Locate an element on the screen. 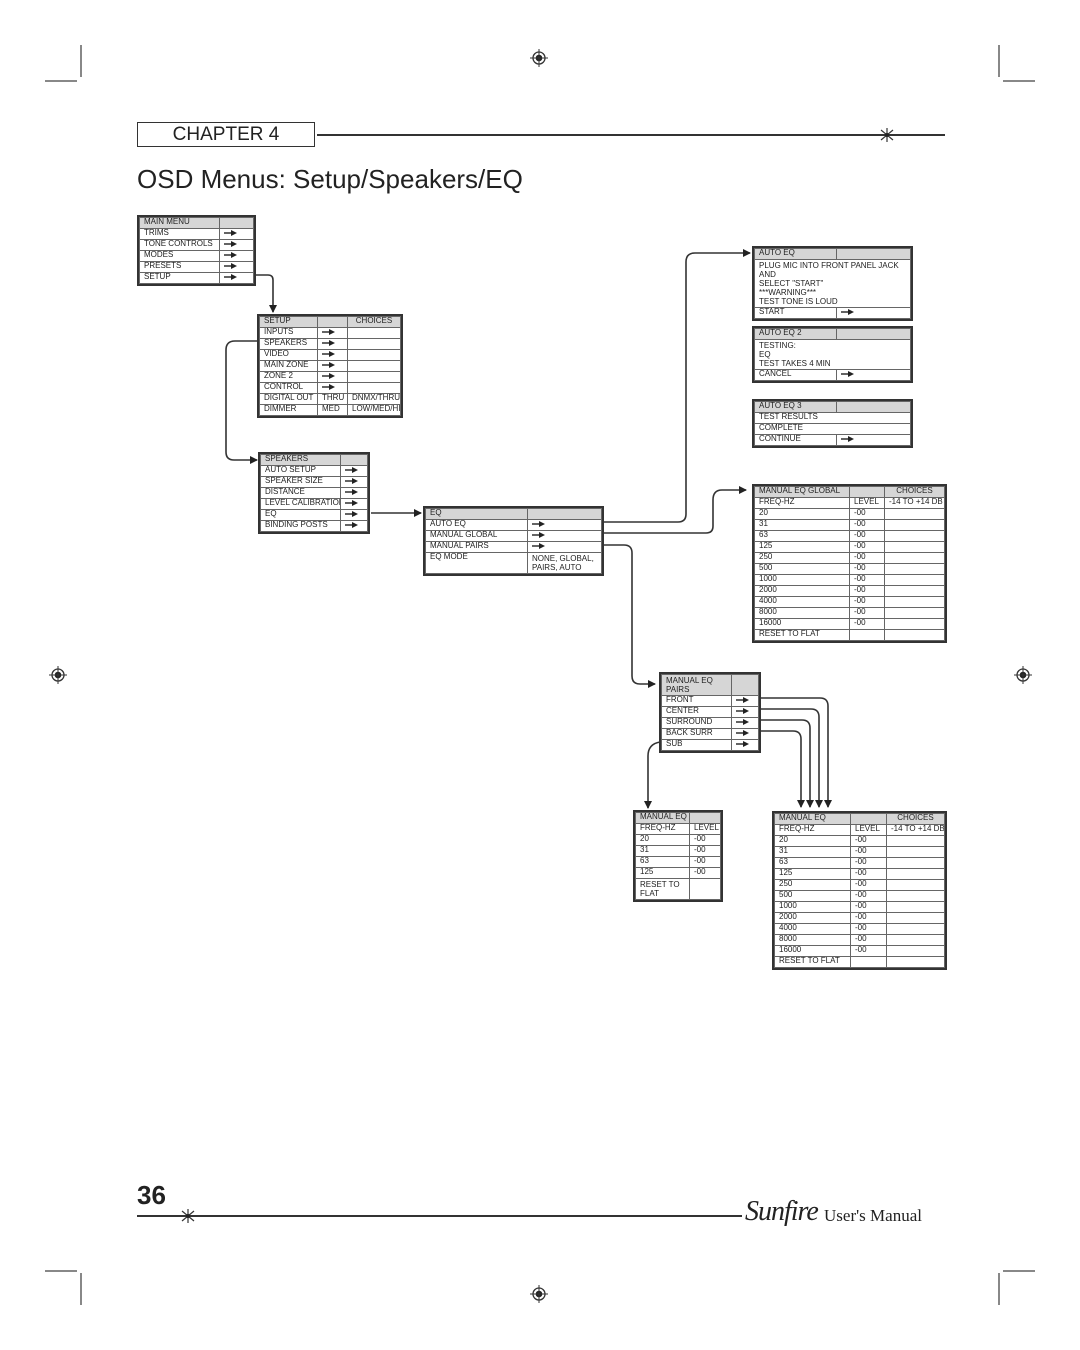 This screenshot has height=1350, width=1080. menu-item-main-zone: MAIN ZONE is located at coordinates (330, 366).